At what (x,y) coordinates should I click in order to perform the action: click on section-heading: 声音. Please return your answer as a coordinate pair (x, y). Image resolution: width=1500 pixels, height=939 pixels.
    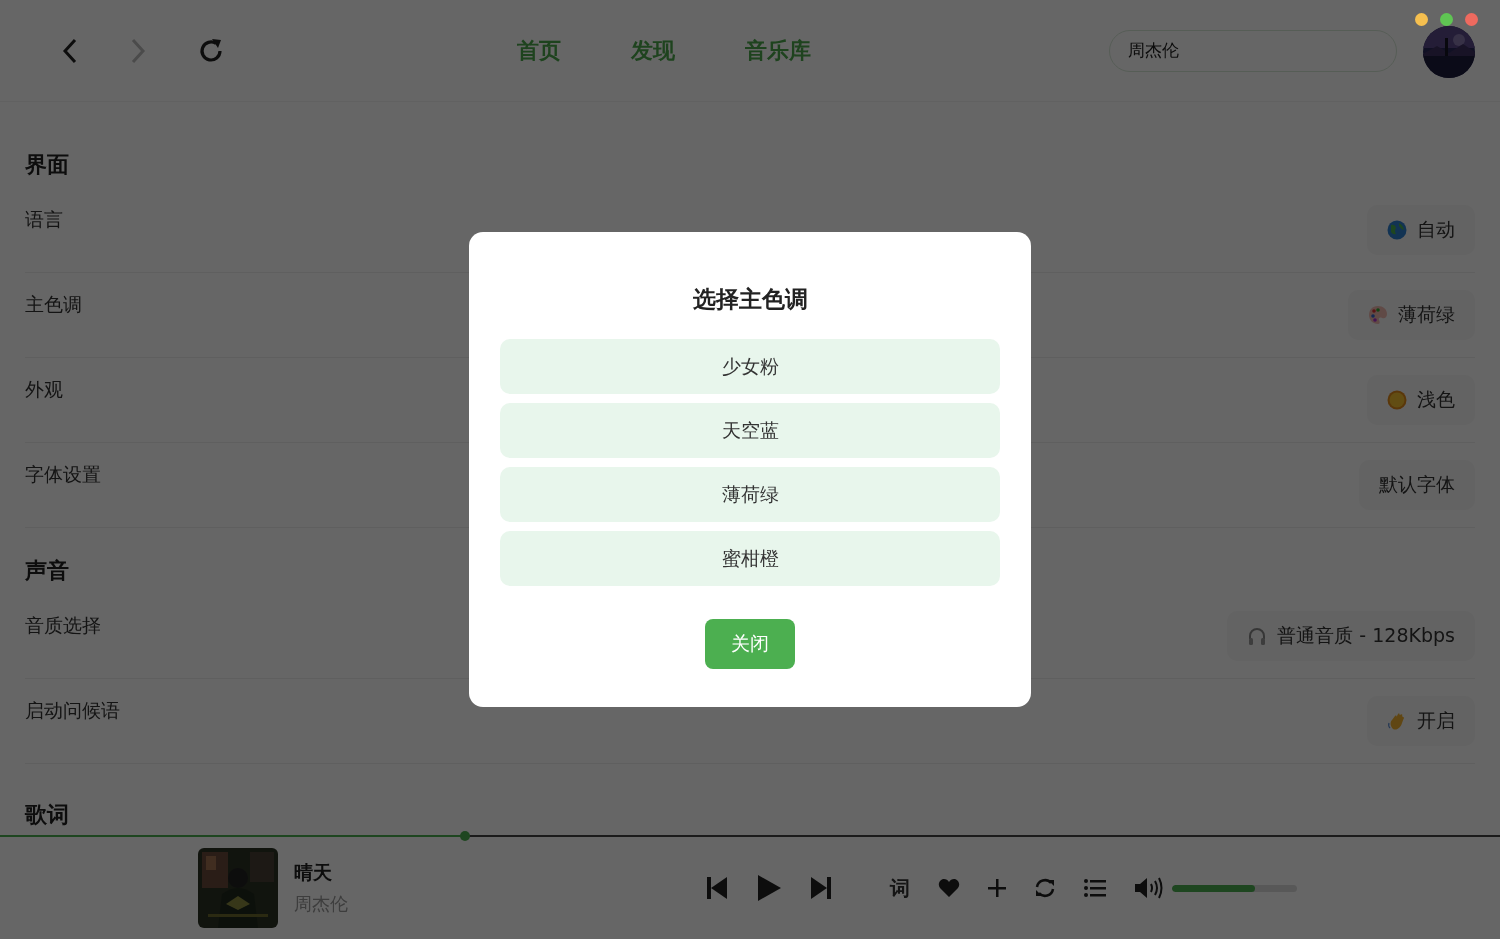
    Looking at the image, I should click on (47, 571).